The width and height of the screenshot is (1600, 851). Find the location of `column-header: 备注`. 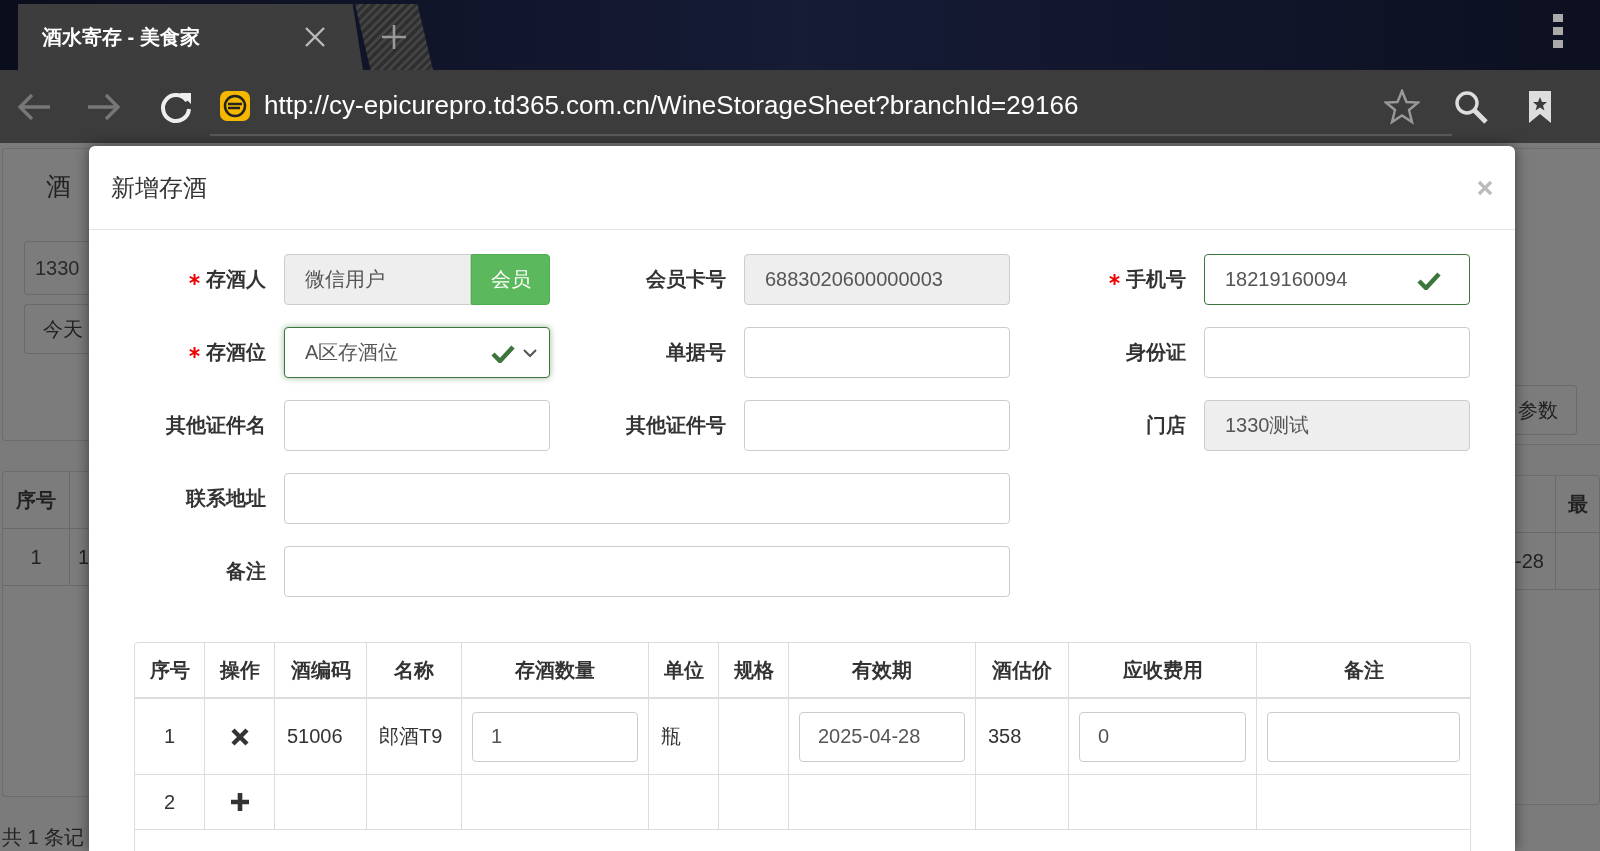

column-header: 备注 is located at coordinates (1363, 671).